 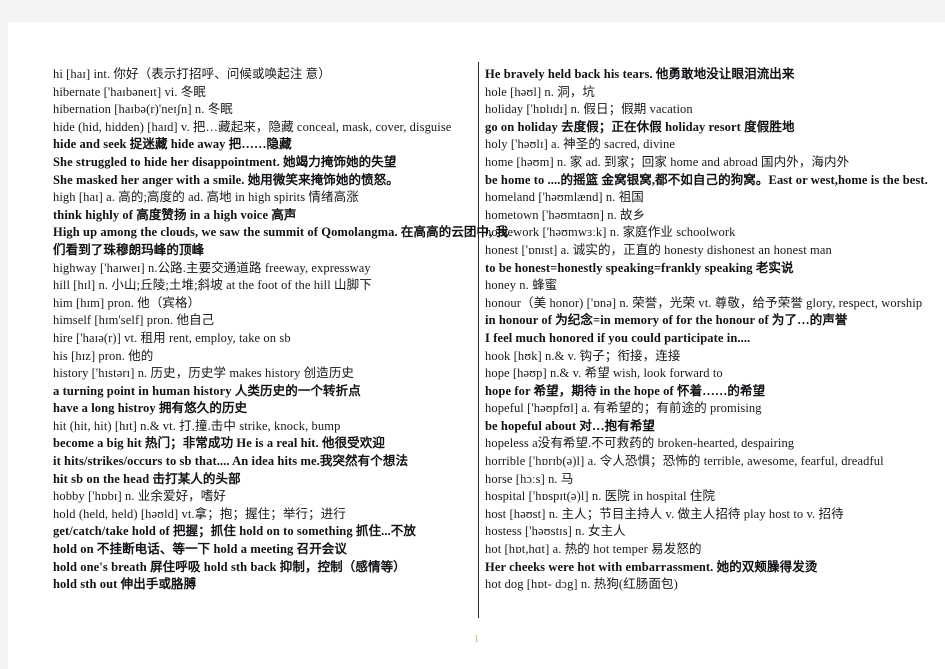 I want to click on entry-line: holy ['həʊlɪ] a. 神圣的 sacred, divine, so click(x=580, y=144).